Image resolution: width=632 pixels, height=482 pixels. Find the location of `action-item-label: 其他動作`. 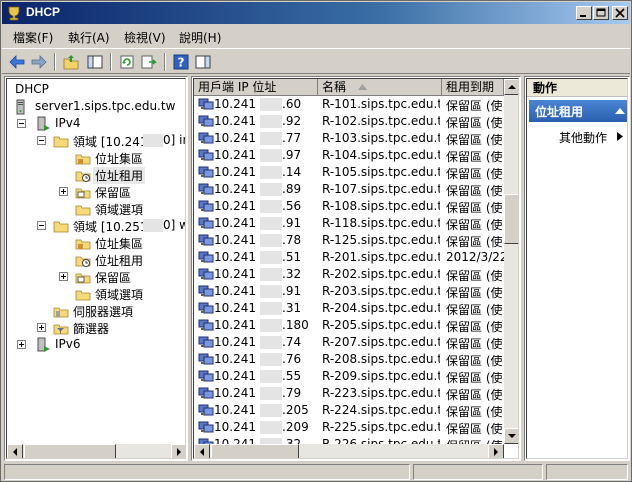

action-item-label: 其他動作 is located at coordinates (583, 138).